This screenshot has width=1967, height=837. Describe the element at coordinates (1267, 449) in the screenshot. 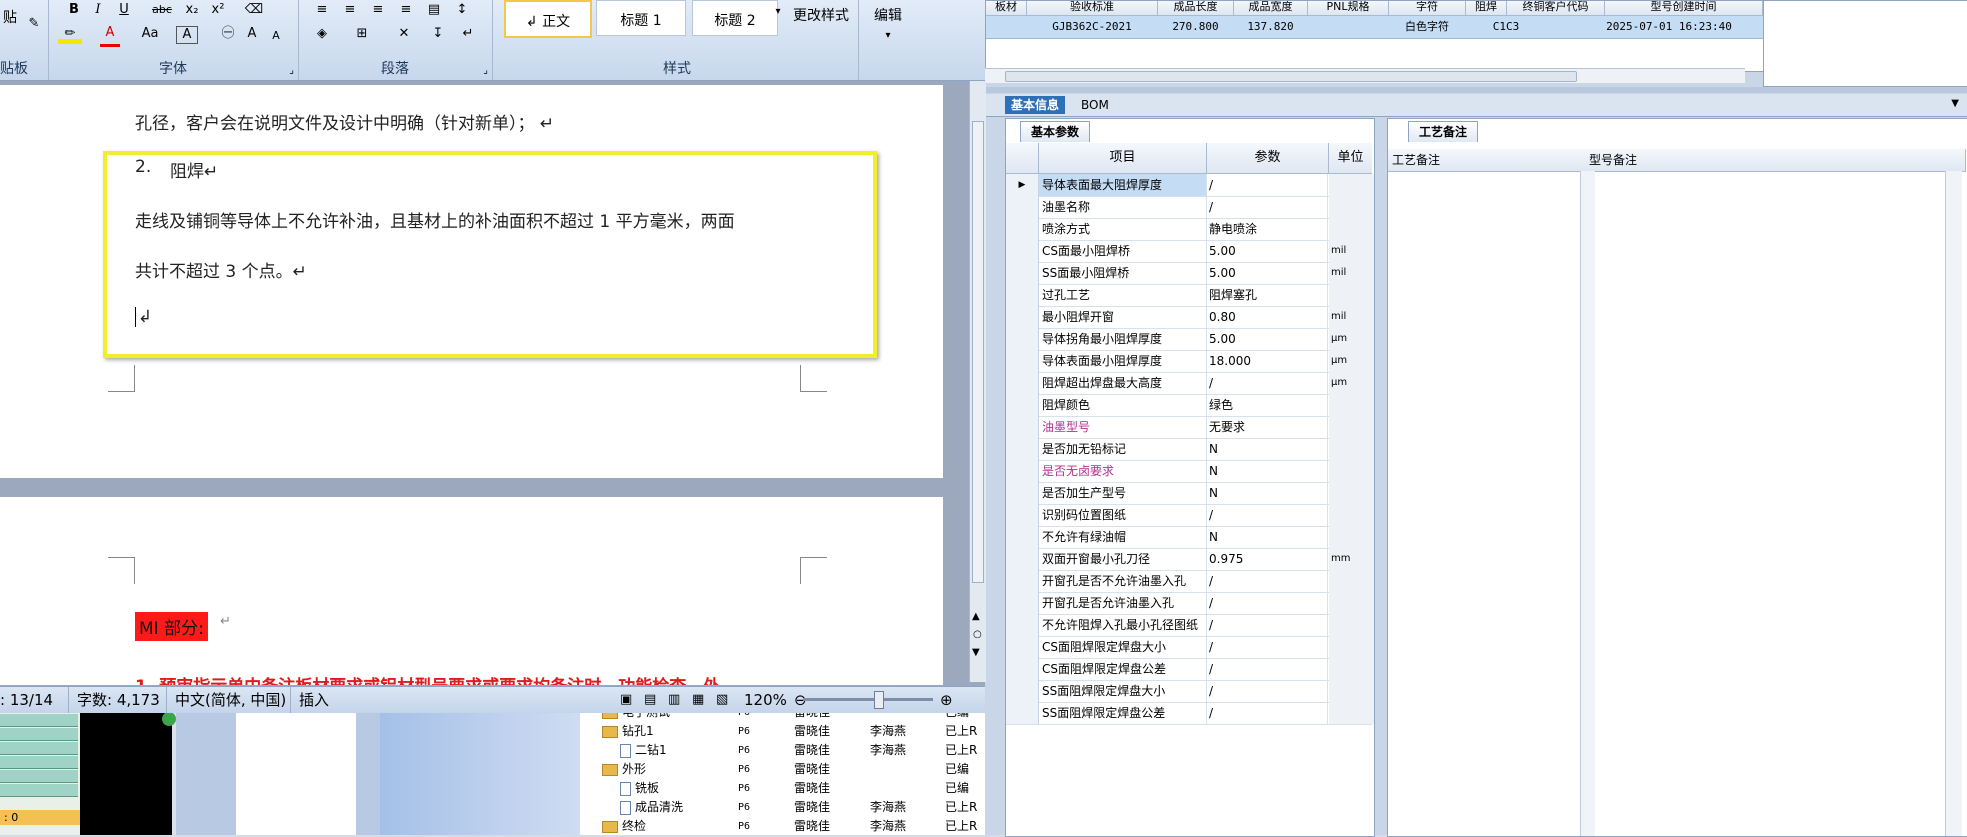

I see `param-value: N` at that location.